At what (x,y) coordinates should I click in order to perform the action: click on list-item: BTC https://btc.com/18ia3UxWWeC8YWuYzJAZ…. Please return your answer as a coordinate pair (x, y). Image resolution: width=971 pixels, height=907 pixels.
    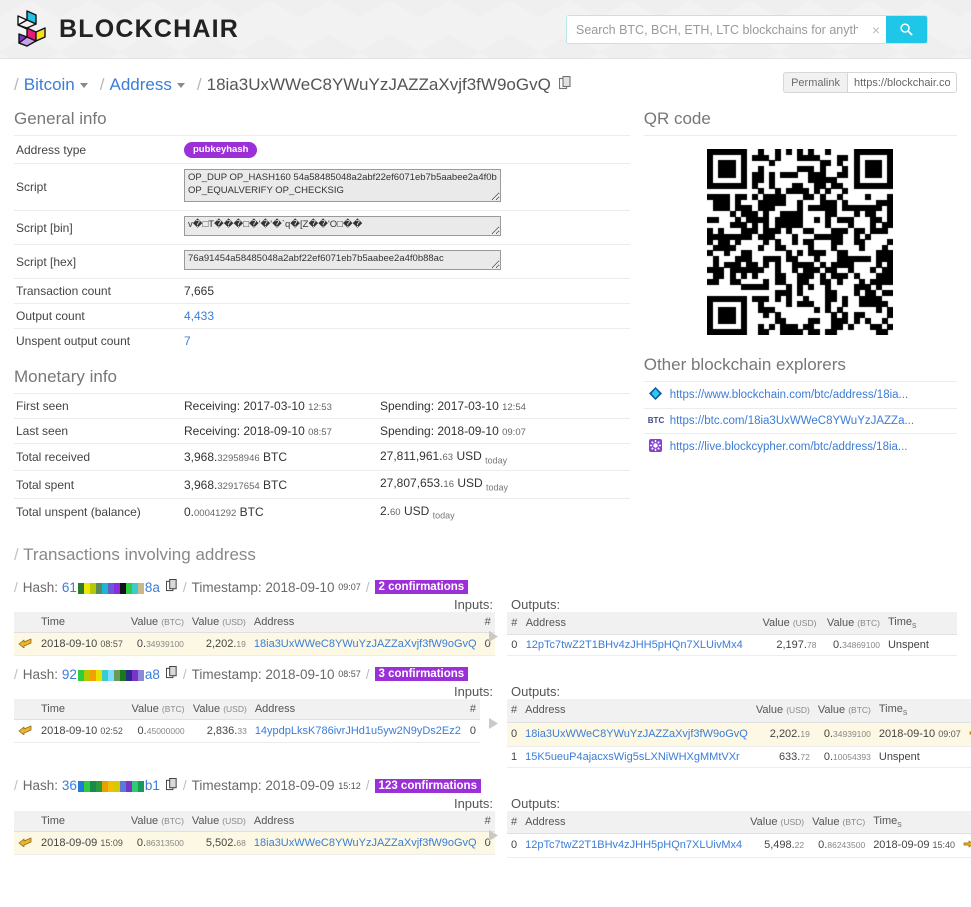
    Looking at the image, I should click on (800, 421).